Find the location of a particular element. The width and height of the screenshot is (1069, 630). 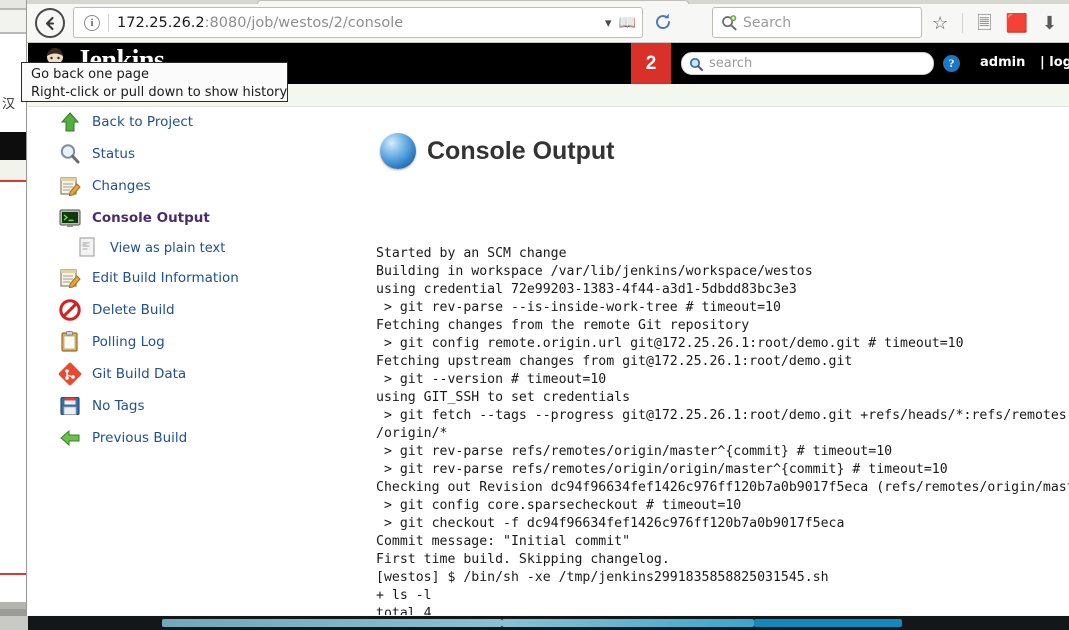

current-user-label: admin is located at coordinates (1002, 62).